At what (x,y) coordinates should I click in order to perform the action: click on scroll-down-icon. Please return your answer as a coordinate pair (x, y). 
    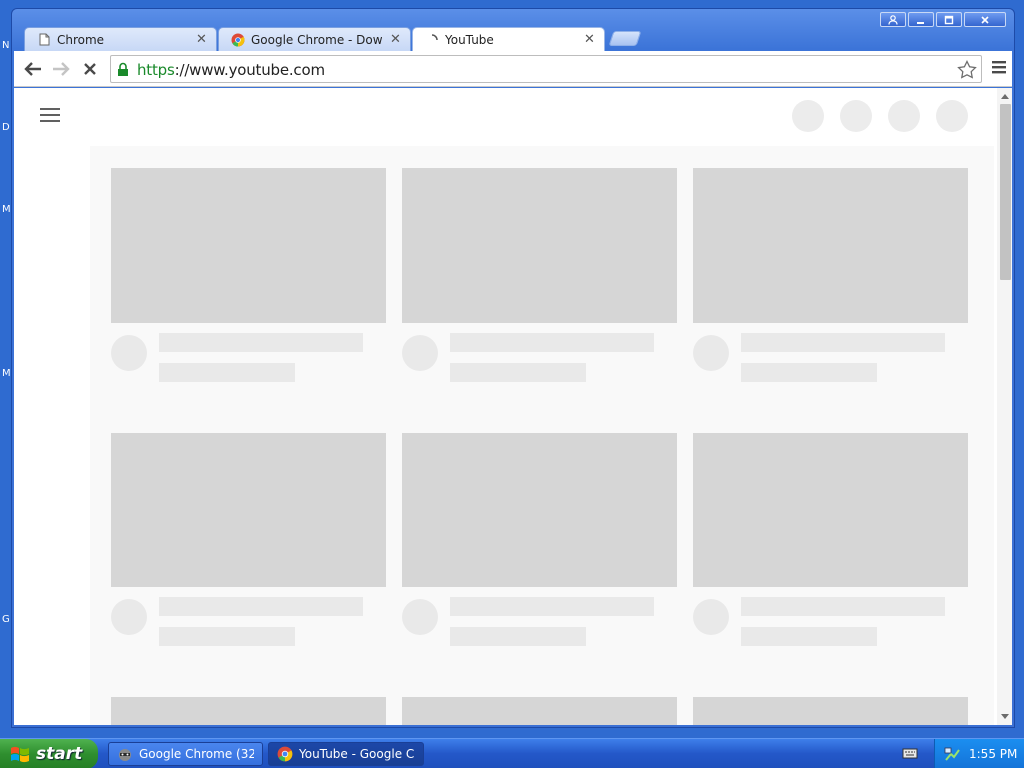
    Looking at the image, I should click on (1005, 716).